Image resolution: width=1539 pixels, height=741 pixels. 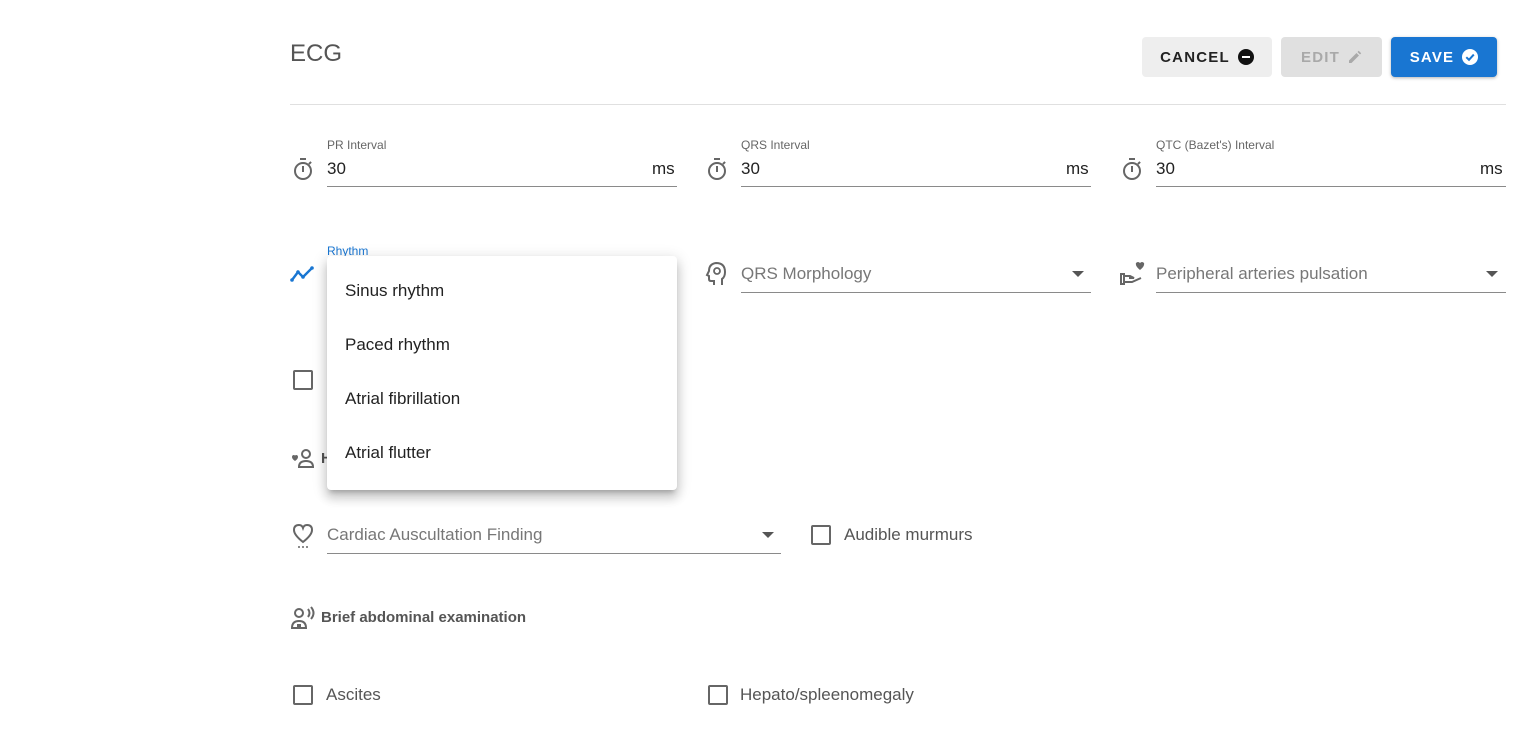 I want to click on person-heart-icon, so click(x=303, y=459).